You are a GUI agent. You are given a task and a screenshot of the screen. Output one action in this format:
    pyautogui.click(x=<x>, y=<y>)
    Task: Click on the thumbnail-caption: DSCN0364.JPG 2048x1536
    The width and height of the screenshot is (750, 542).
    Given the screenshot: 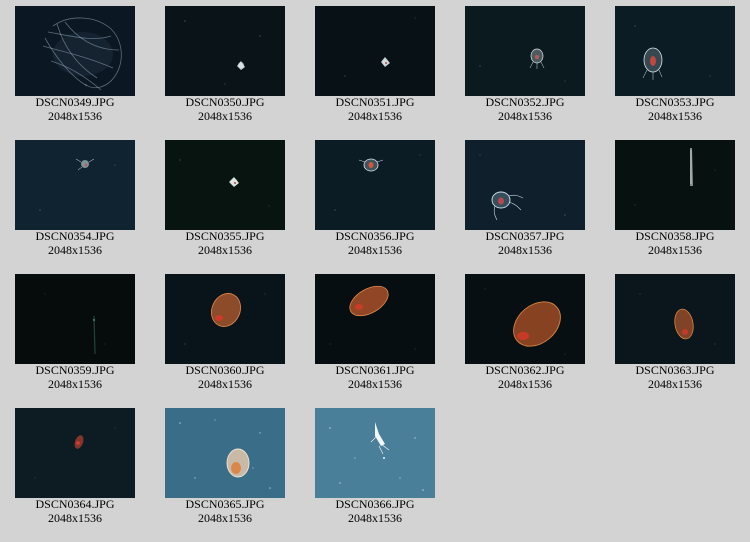 What is the action you would take?
    pyautogui.click(x=75, y=511)
    